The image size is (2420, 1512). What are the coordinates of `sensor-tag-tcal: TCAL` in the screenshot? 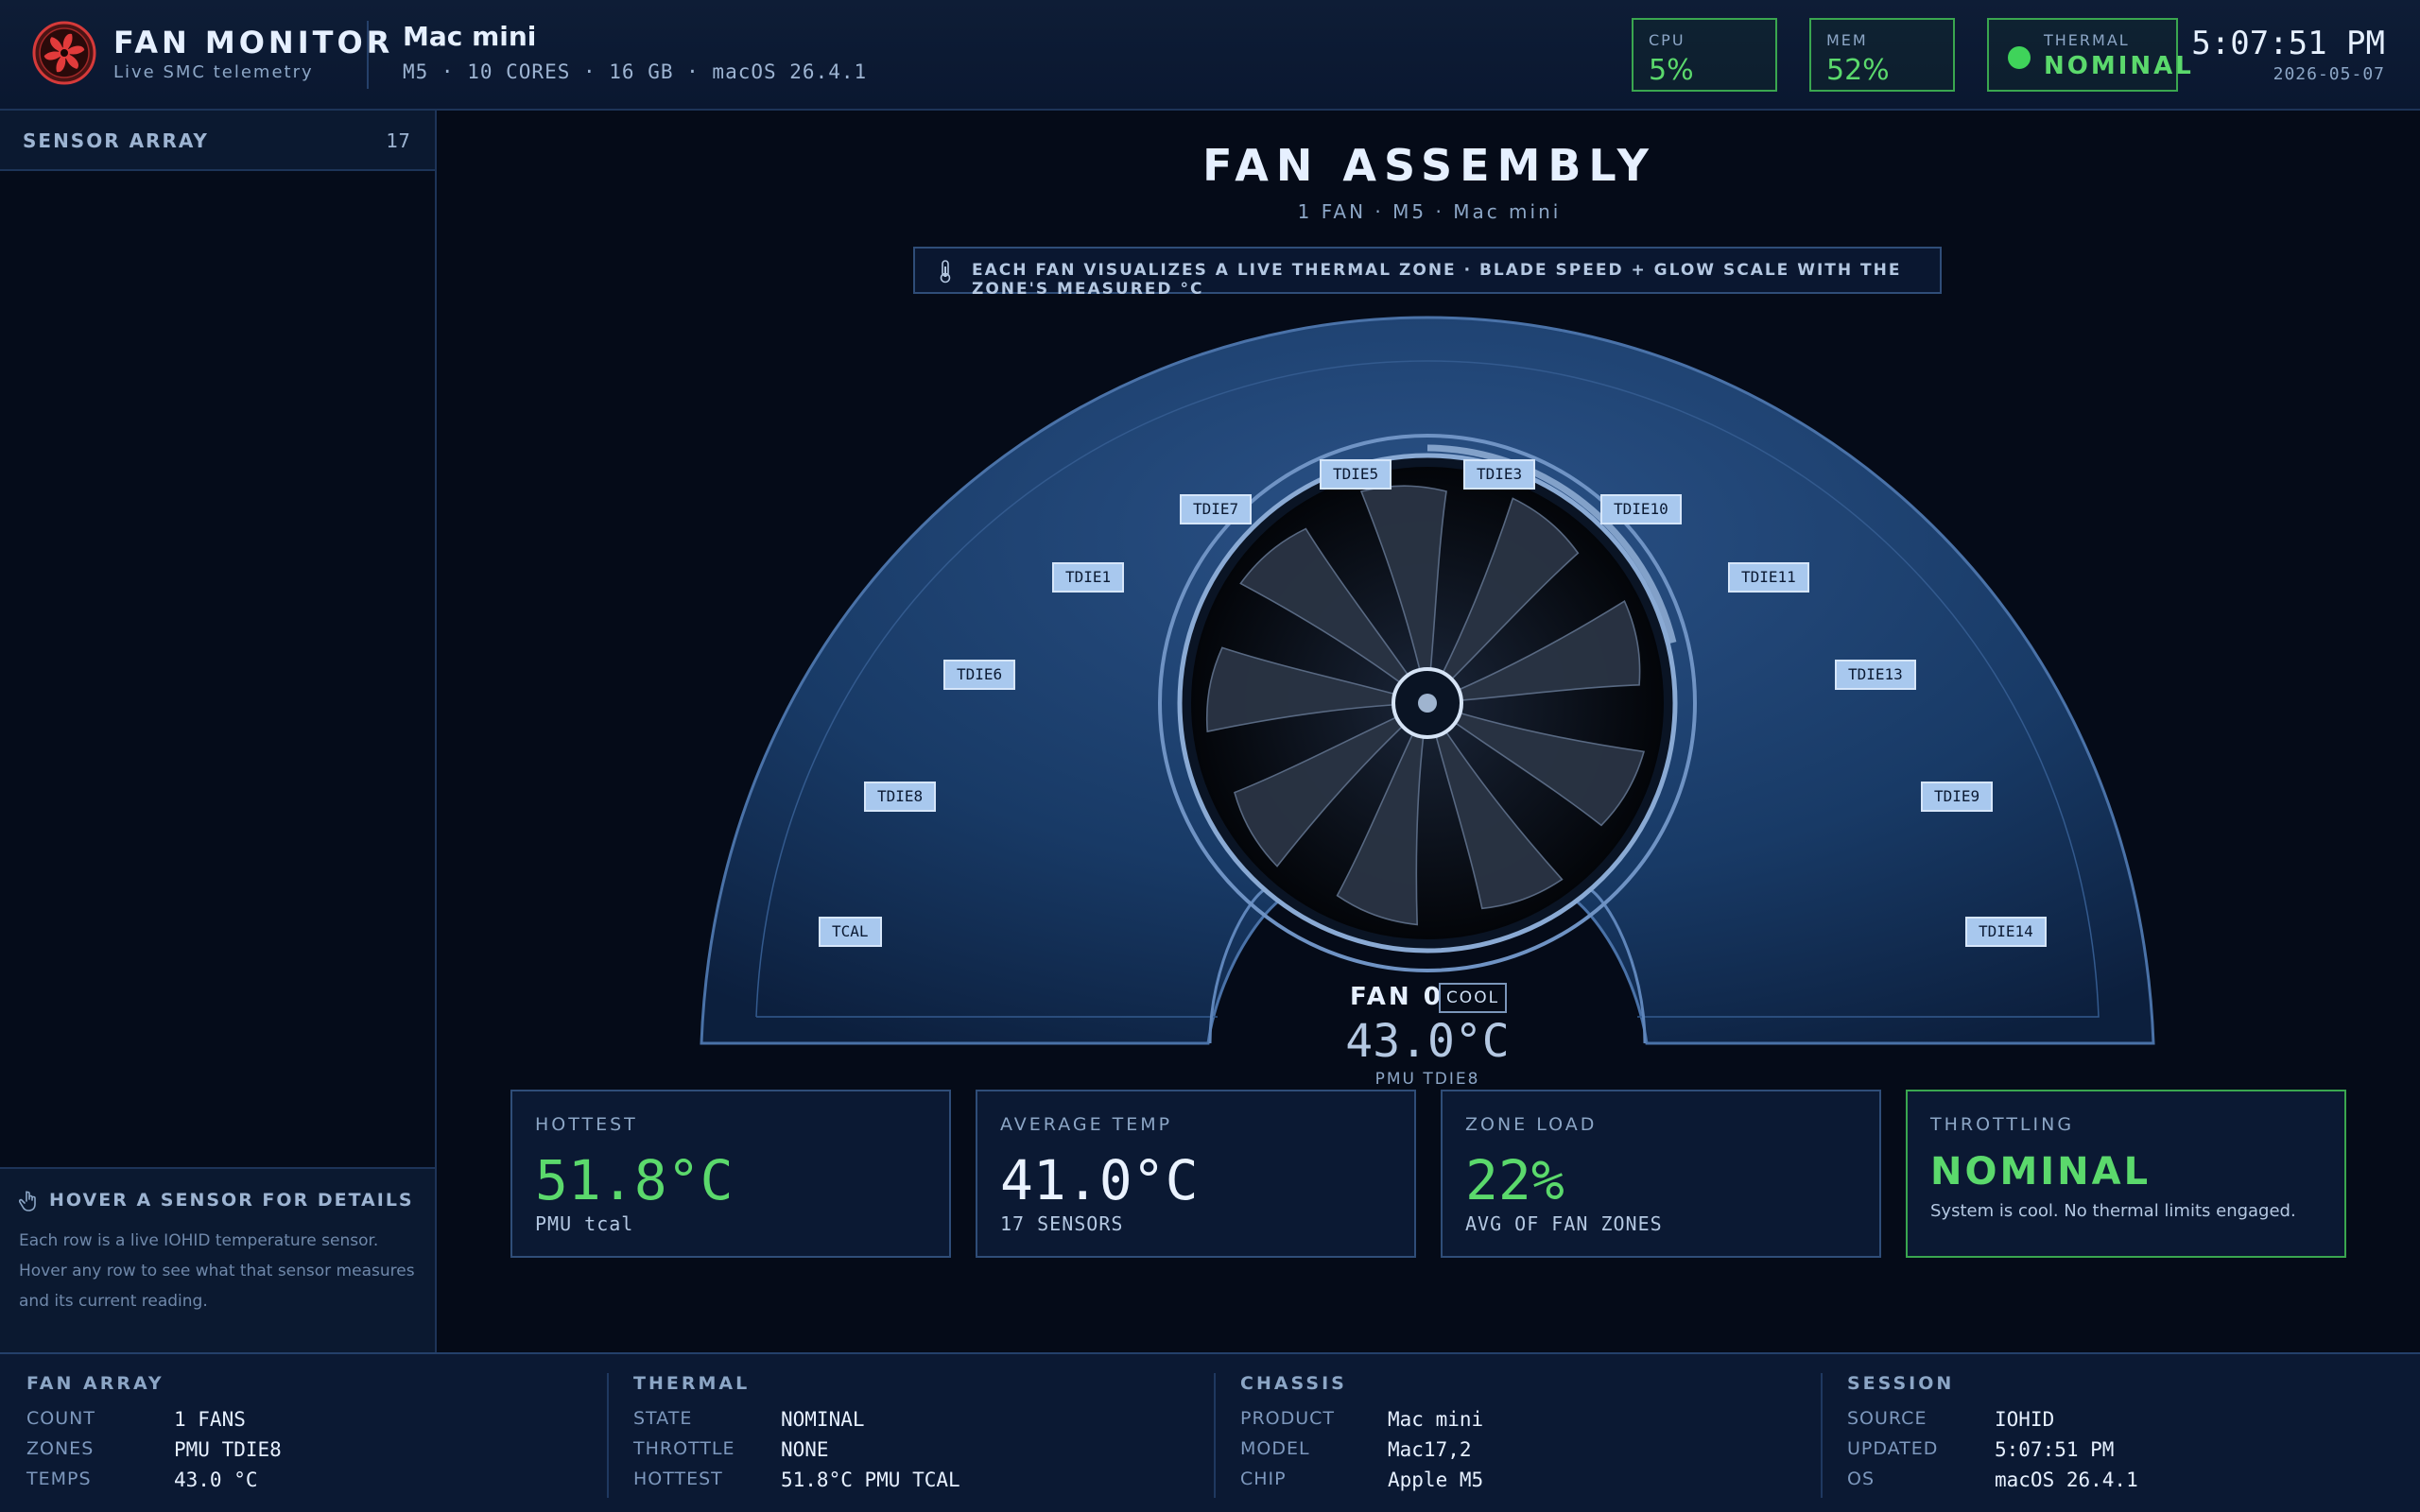 It's located at (850, 932).